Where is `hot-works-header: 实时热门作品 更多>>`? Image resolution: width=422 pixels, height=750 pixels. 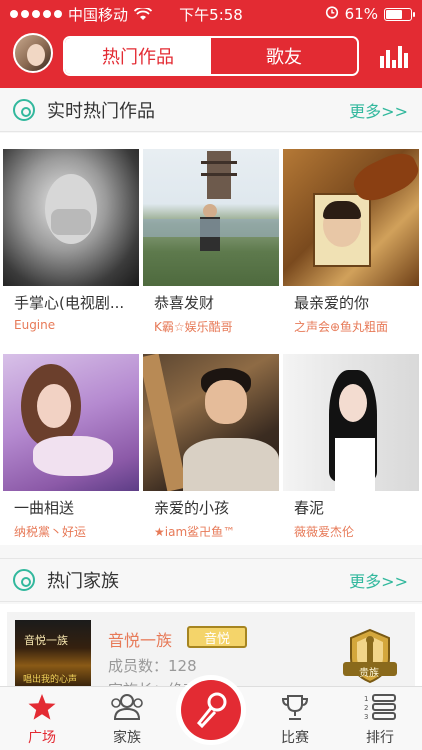
hot-works-header: 实时热门作品 更多>> is located at coordinates (211, 110).